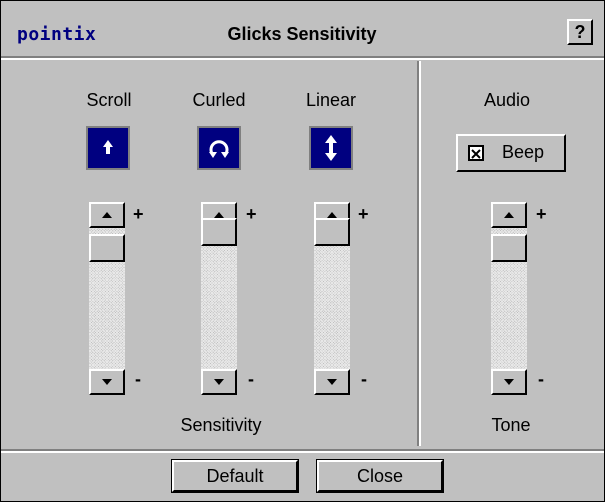  I want to click on top-divider, so click(302, 58).